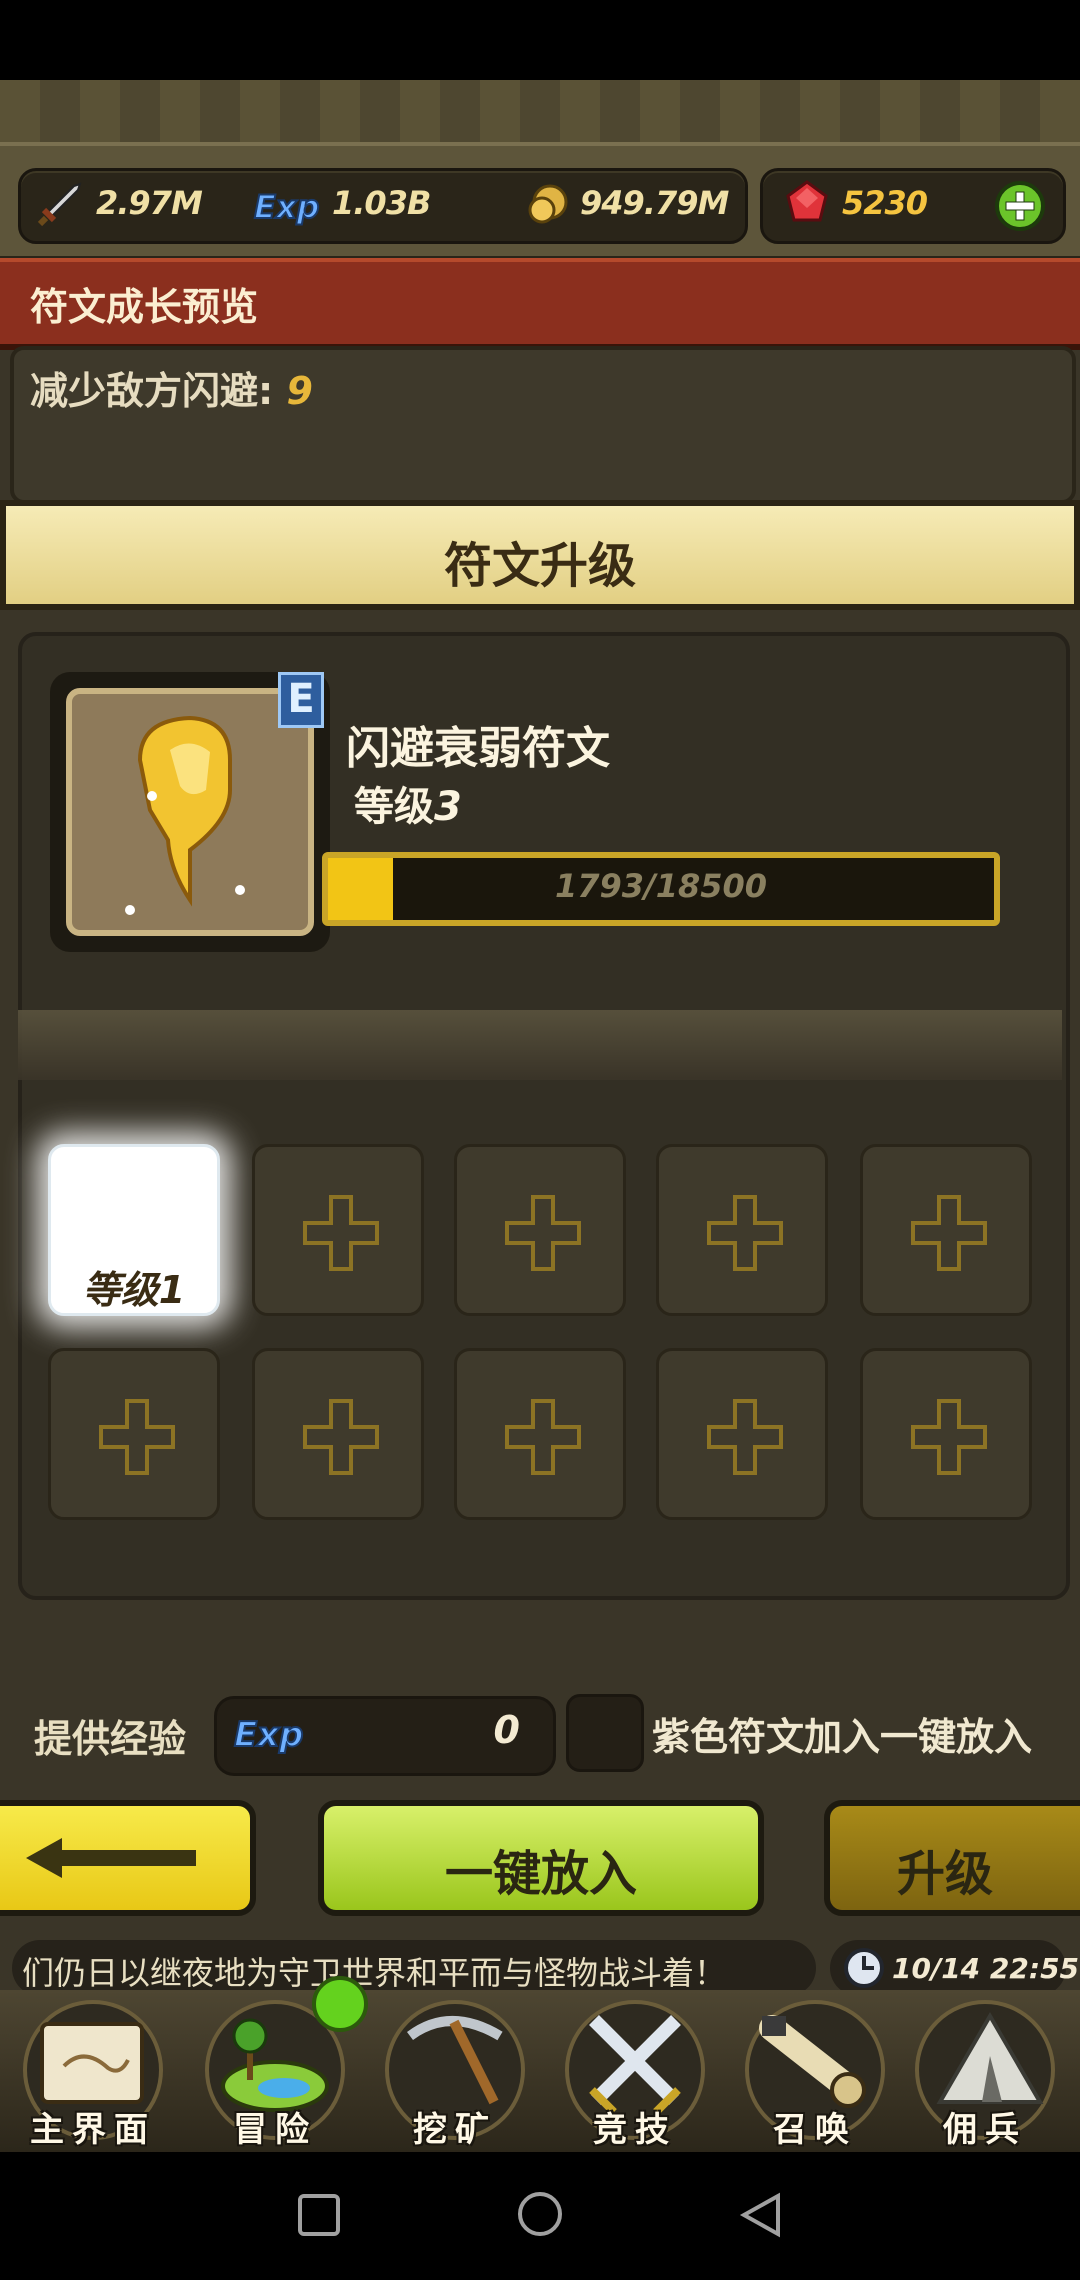 This screenshot has height=2280, width=1080. Describe the element at coordinates (134, 1290) in the screenshot. I see `material-slot-level: 等级1` at that location.